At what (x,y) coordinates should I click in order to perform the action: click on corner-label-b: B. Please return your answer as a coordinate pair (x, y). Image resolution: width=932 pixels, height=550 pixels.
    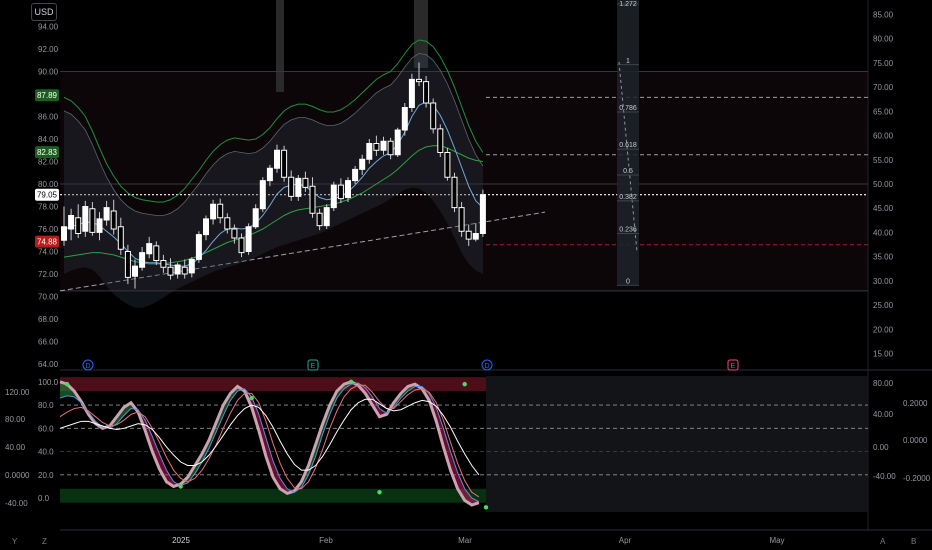
    Looking at the image, I should click on (913, 541).